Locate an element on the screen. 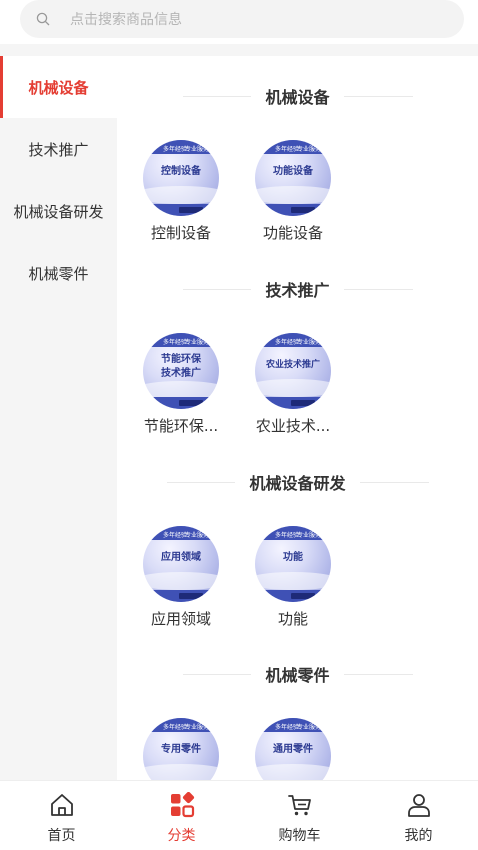 The height and width of the screenshot is (850, 478). category-thumbnail: 多年经验 专业服务 专用零件 is located at coordinates (181, 749).